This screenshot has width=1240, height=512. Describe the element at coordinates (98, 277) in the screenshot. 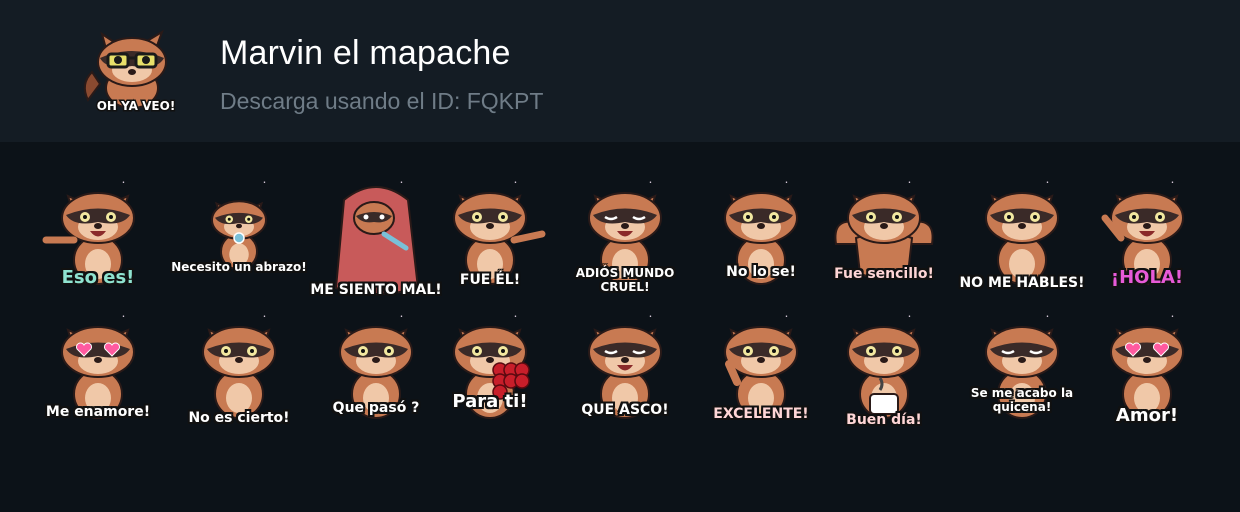

I see `sticker-caption: Eso es!` at that location.